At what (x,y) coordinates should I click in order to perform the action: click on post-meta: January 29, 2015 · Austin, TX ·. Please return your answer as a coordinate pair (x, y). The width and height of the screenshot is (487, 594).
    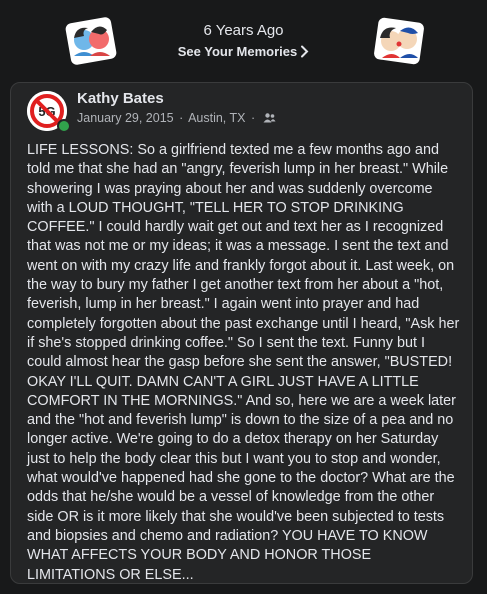
    Looking at the image, I should click on (176, 118).